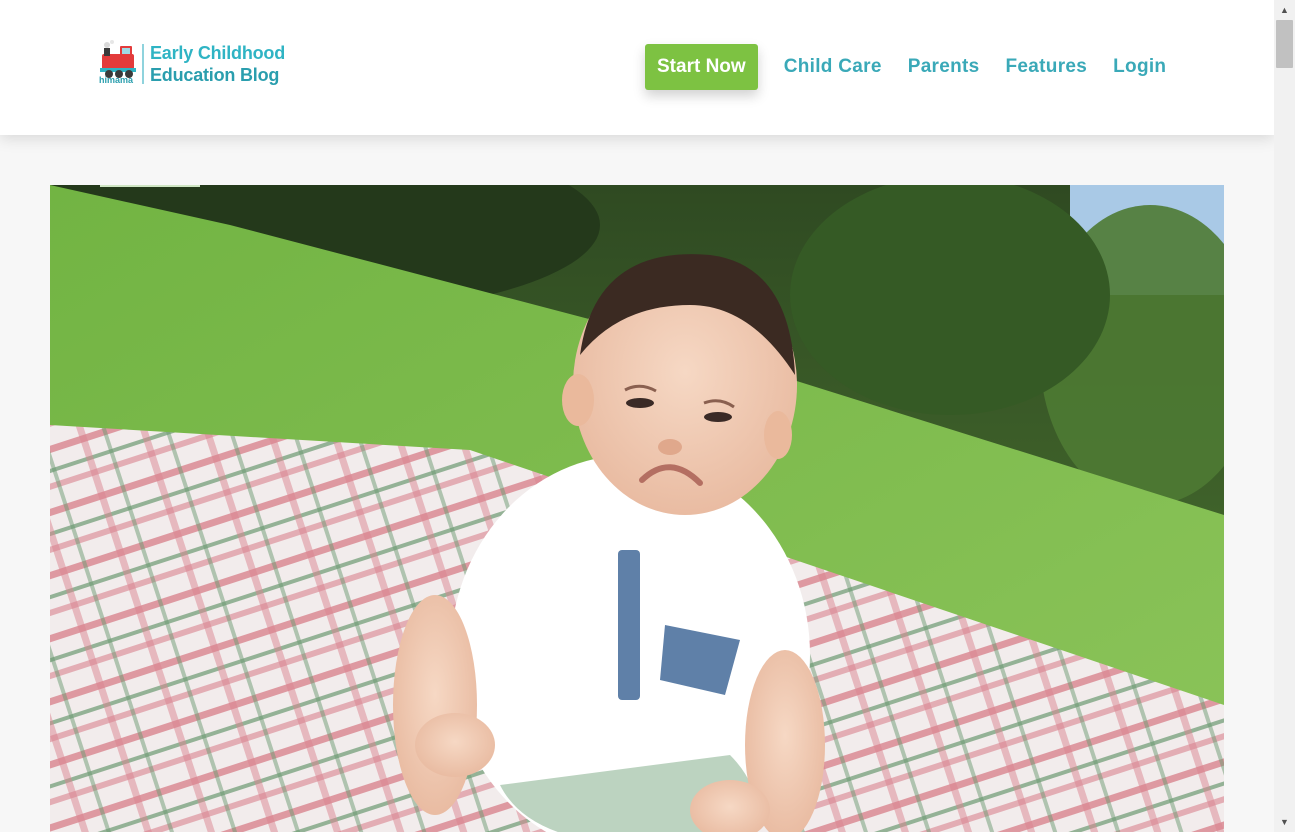 Image resolution: width=1295 pixels, height=832 pixels. What do you see at coordinates (1284, 822) in the screenshot?
I see `scroll-down-arrow: ▼` at bounding box center [1284, 822].